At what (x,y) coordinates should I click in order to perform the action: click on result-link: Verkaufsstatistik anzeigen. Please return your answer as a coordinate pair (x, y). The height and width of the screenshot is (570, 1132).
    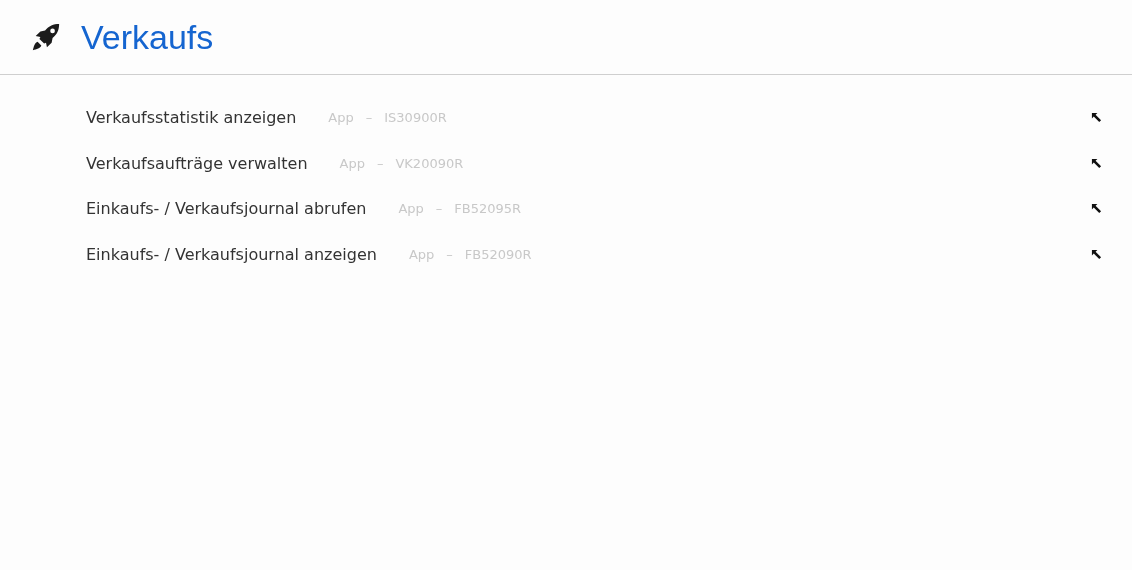
    Looking at the image, I should click on (191, 118).